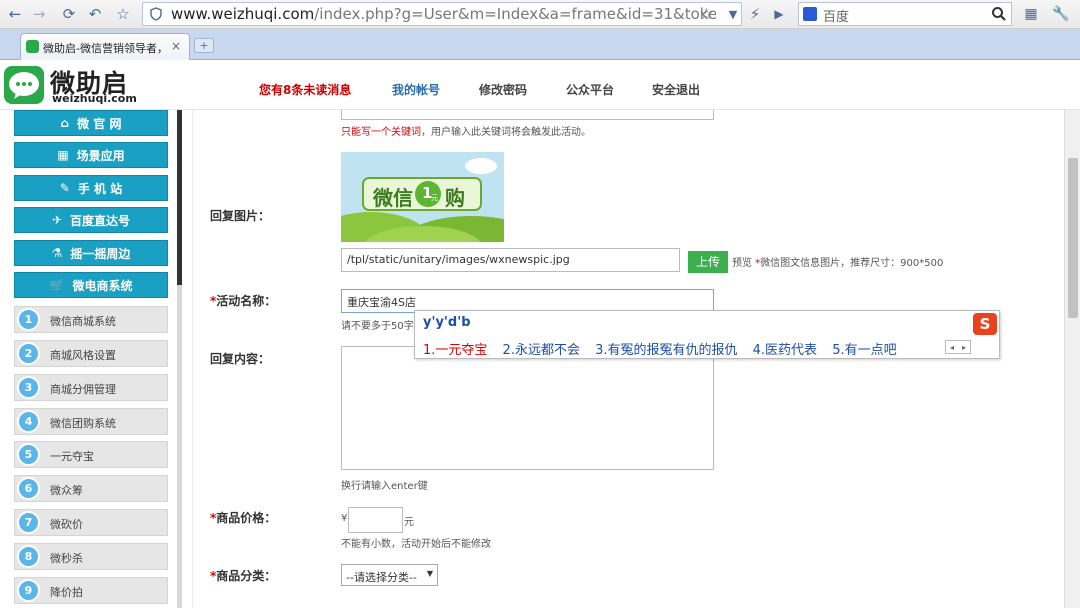 This screenshot has width=1080, height=608. What do you see at coordinates (706, 13) in the screenshot?
I see `bookmark-star-icon: ☆` at bounding box center [706, 13].